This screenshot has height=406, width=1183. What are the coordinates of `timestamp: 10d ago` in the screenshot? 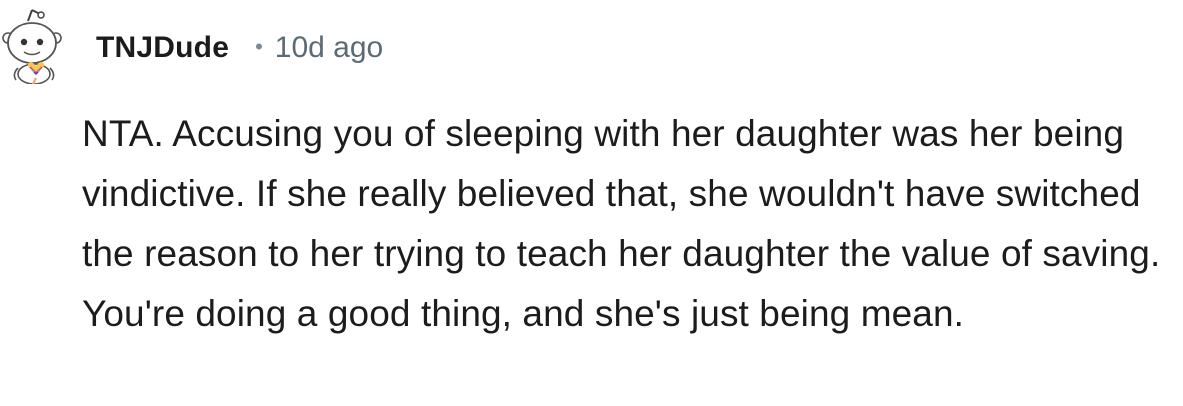 It's located at (329, 48).